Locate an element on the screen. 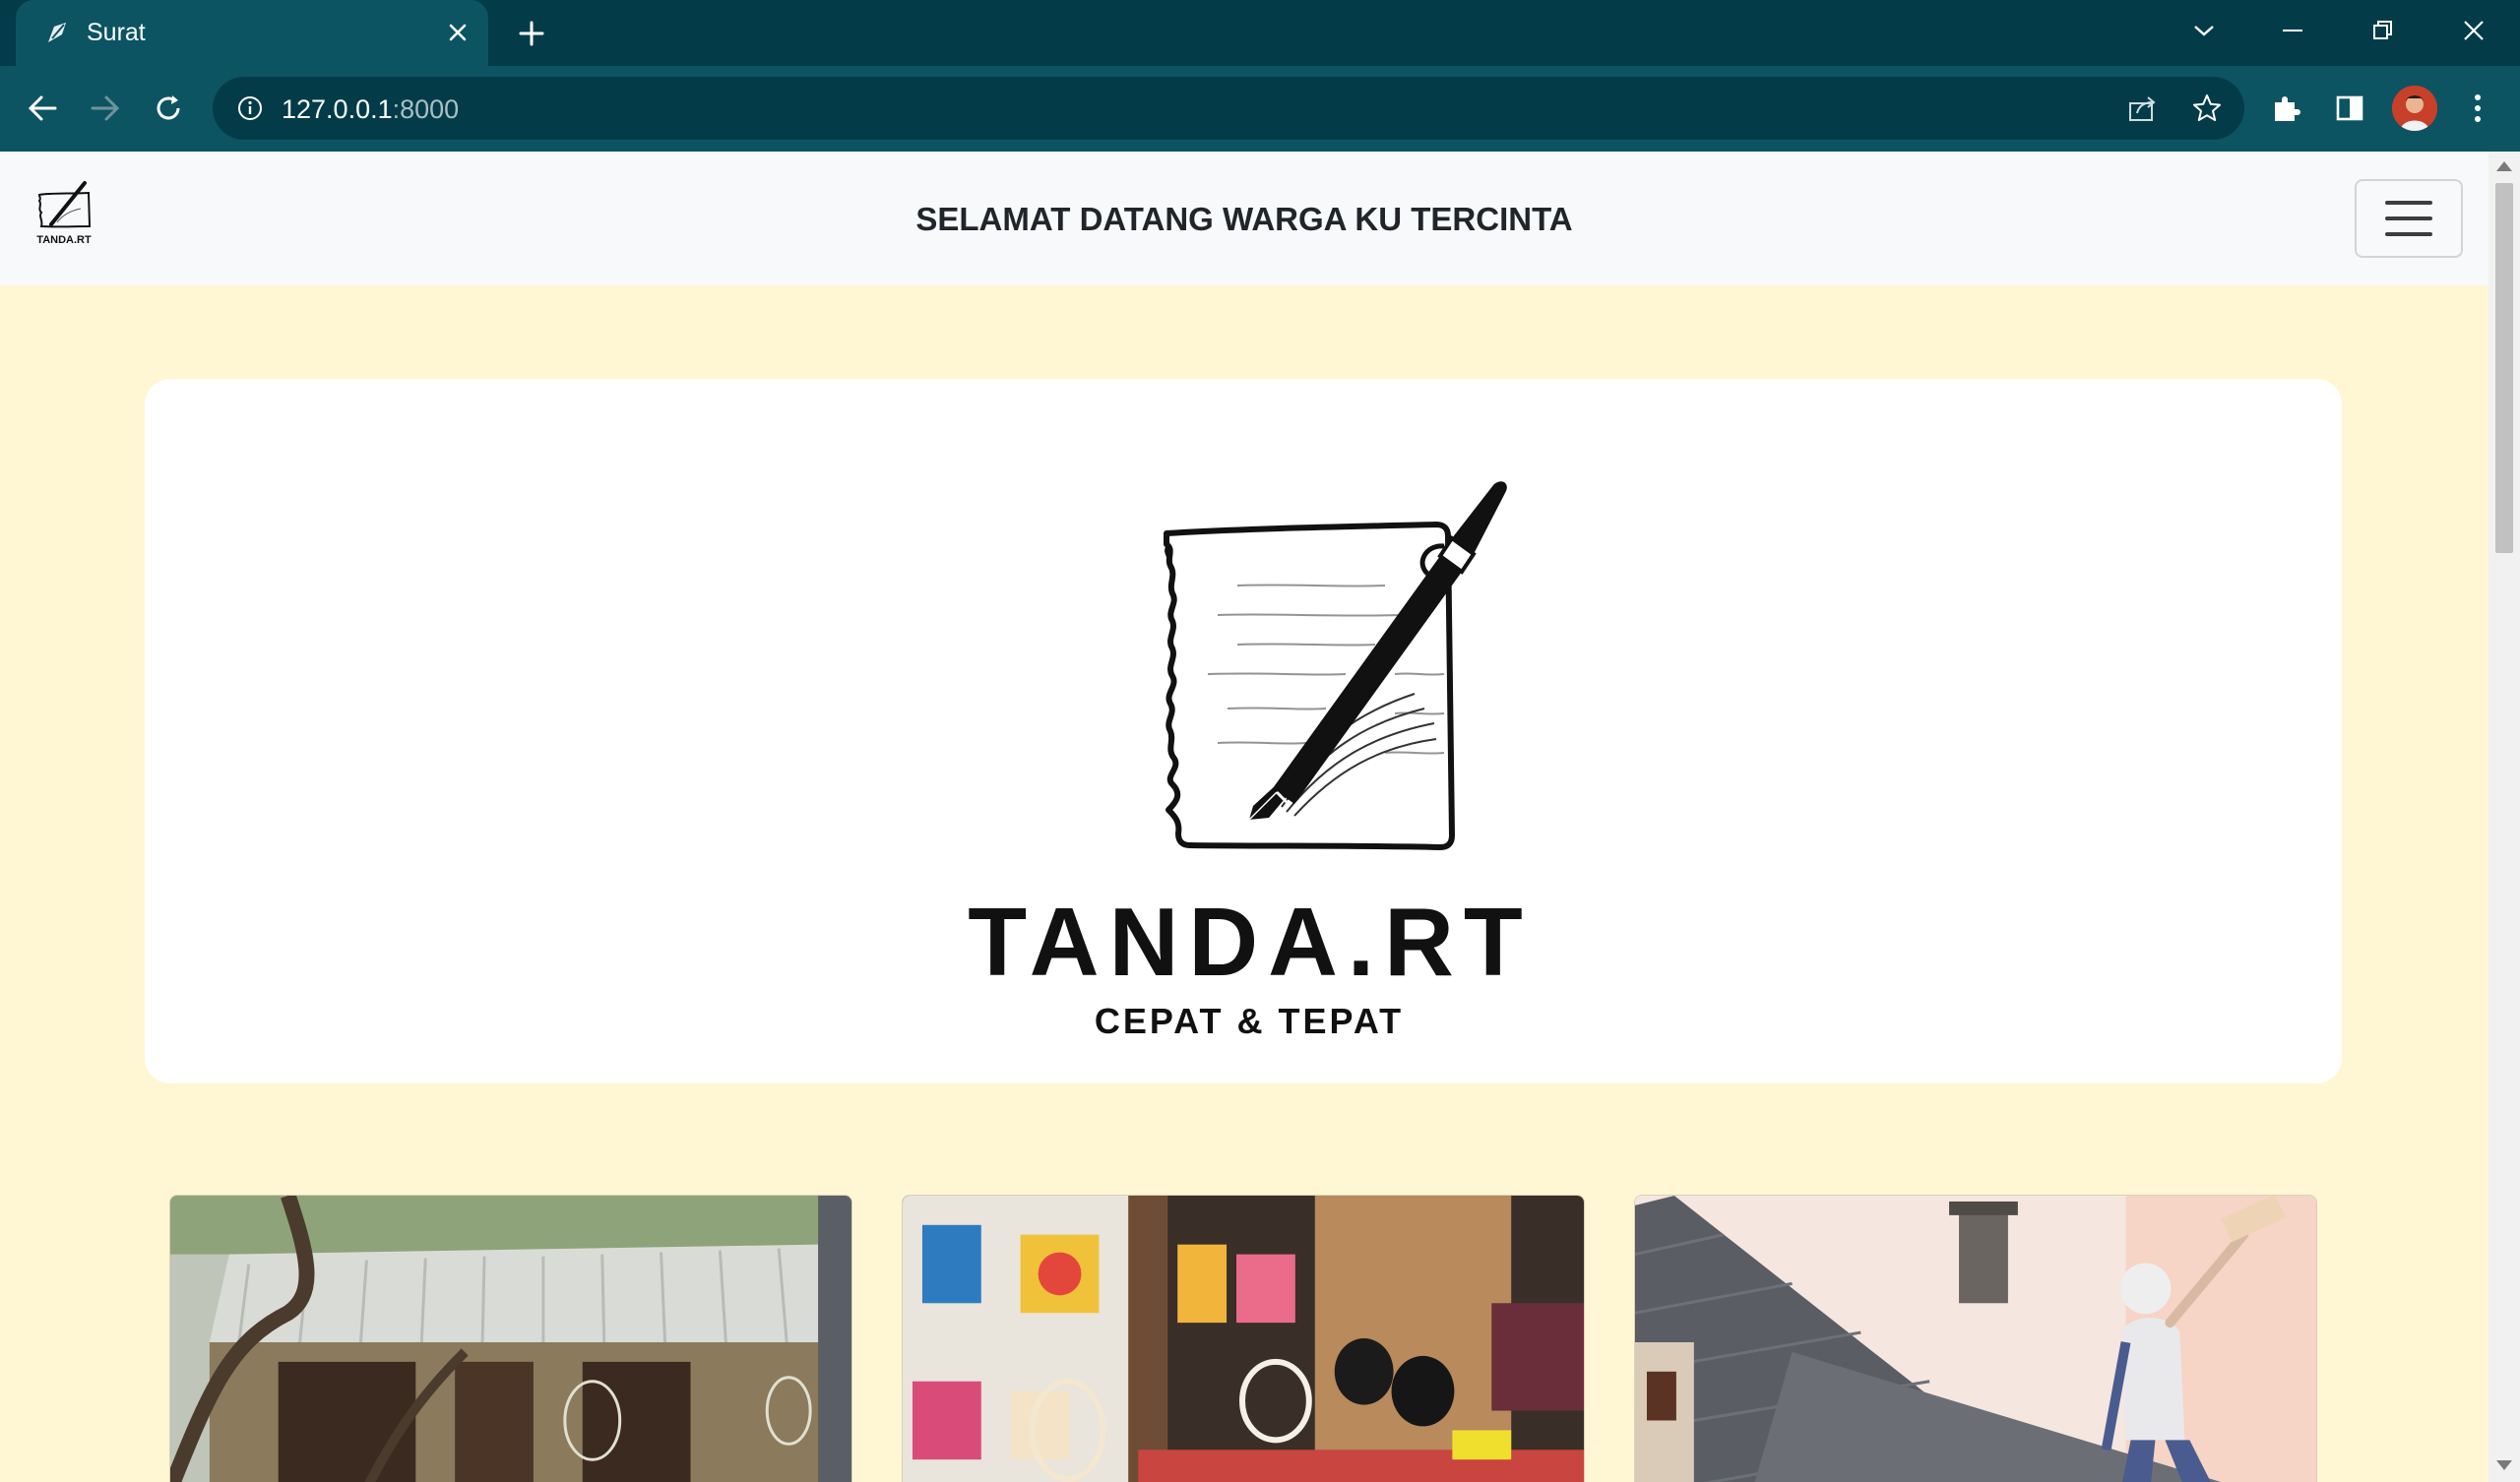  back-arrow-icon is located at coordinates (42, 108).